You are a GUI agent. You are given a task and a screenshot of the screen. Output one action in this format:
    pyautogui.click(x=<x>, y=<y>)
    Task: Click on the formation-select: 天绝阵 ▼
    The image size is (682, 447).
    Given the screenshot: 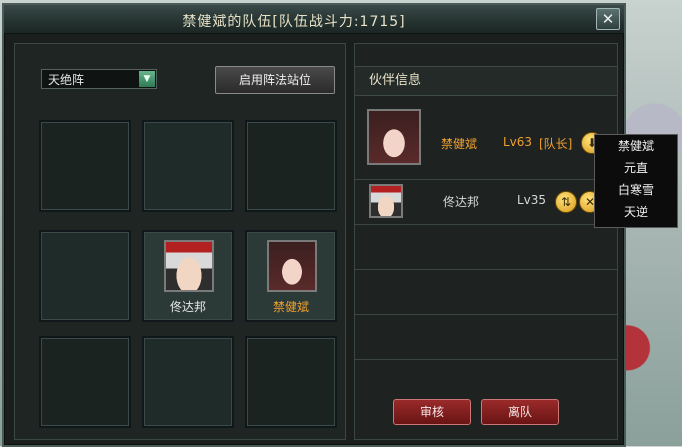 What is the action you would take?
    pyautogui.click(x=99, y=79)
    